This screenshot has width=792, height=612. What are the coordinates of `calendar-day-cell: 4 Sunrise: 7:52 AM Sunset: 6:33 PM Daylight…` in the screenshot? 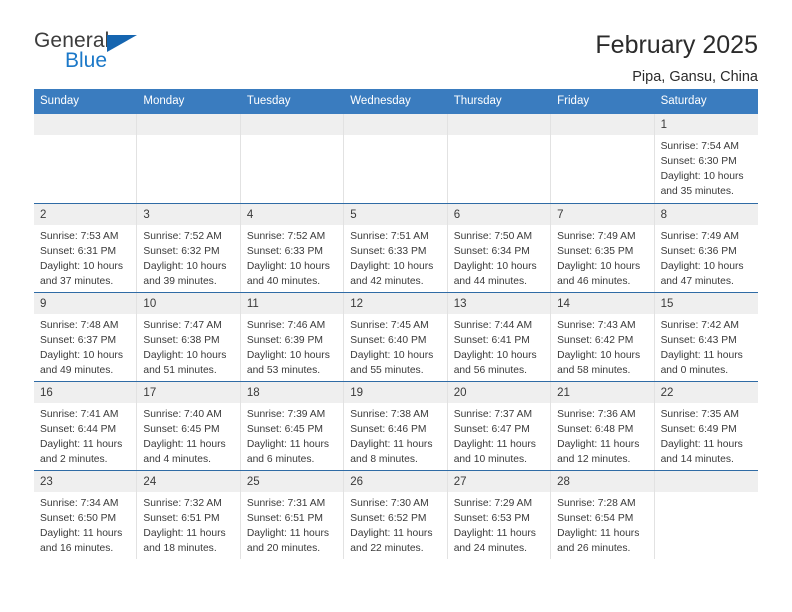 It's located at (292, 247).